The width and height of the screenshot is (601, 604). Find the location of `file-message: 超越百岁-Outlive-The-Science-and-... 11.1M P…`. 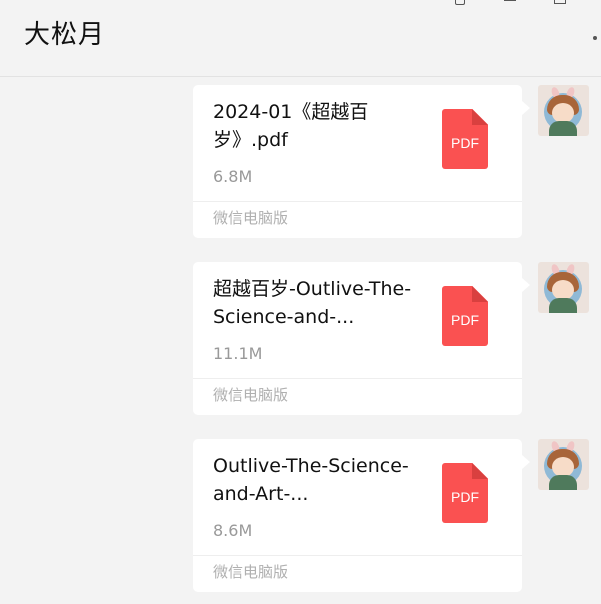

file-message: 超越百岁-Outlive-The-Science-and-... 11.1M P… is located at coordinates (361, 338).